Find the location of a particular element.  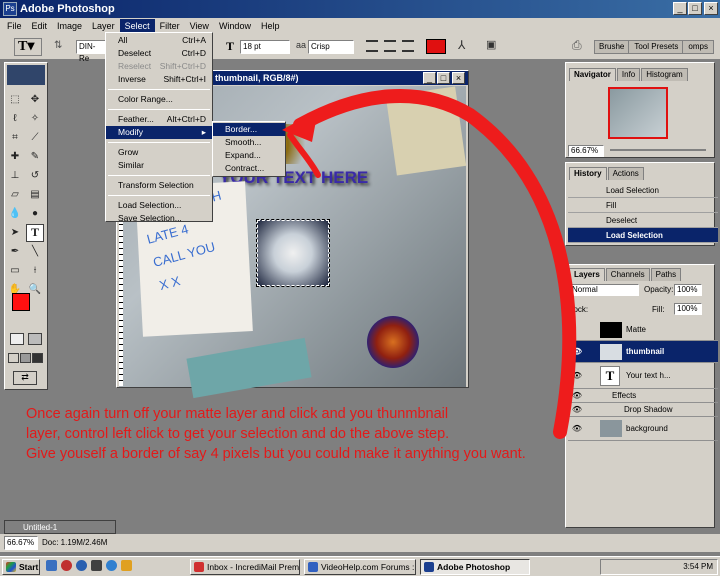

align-center-icon is located at coordinates (390, 46).